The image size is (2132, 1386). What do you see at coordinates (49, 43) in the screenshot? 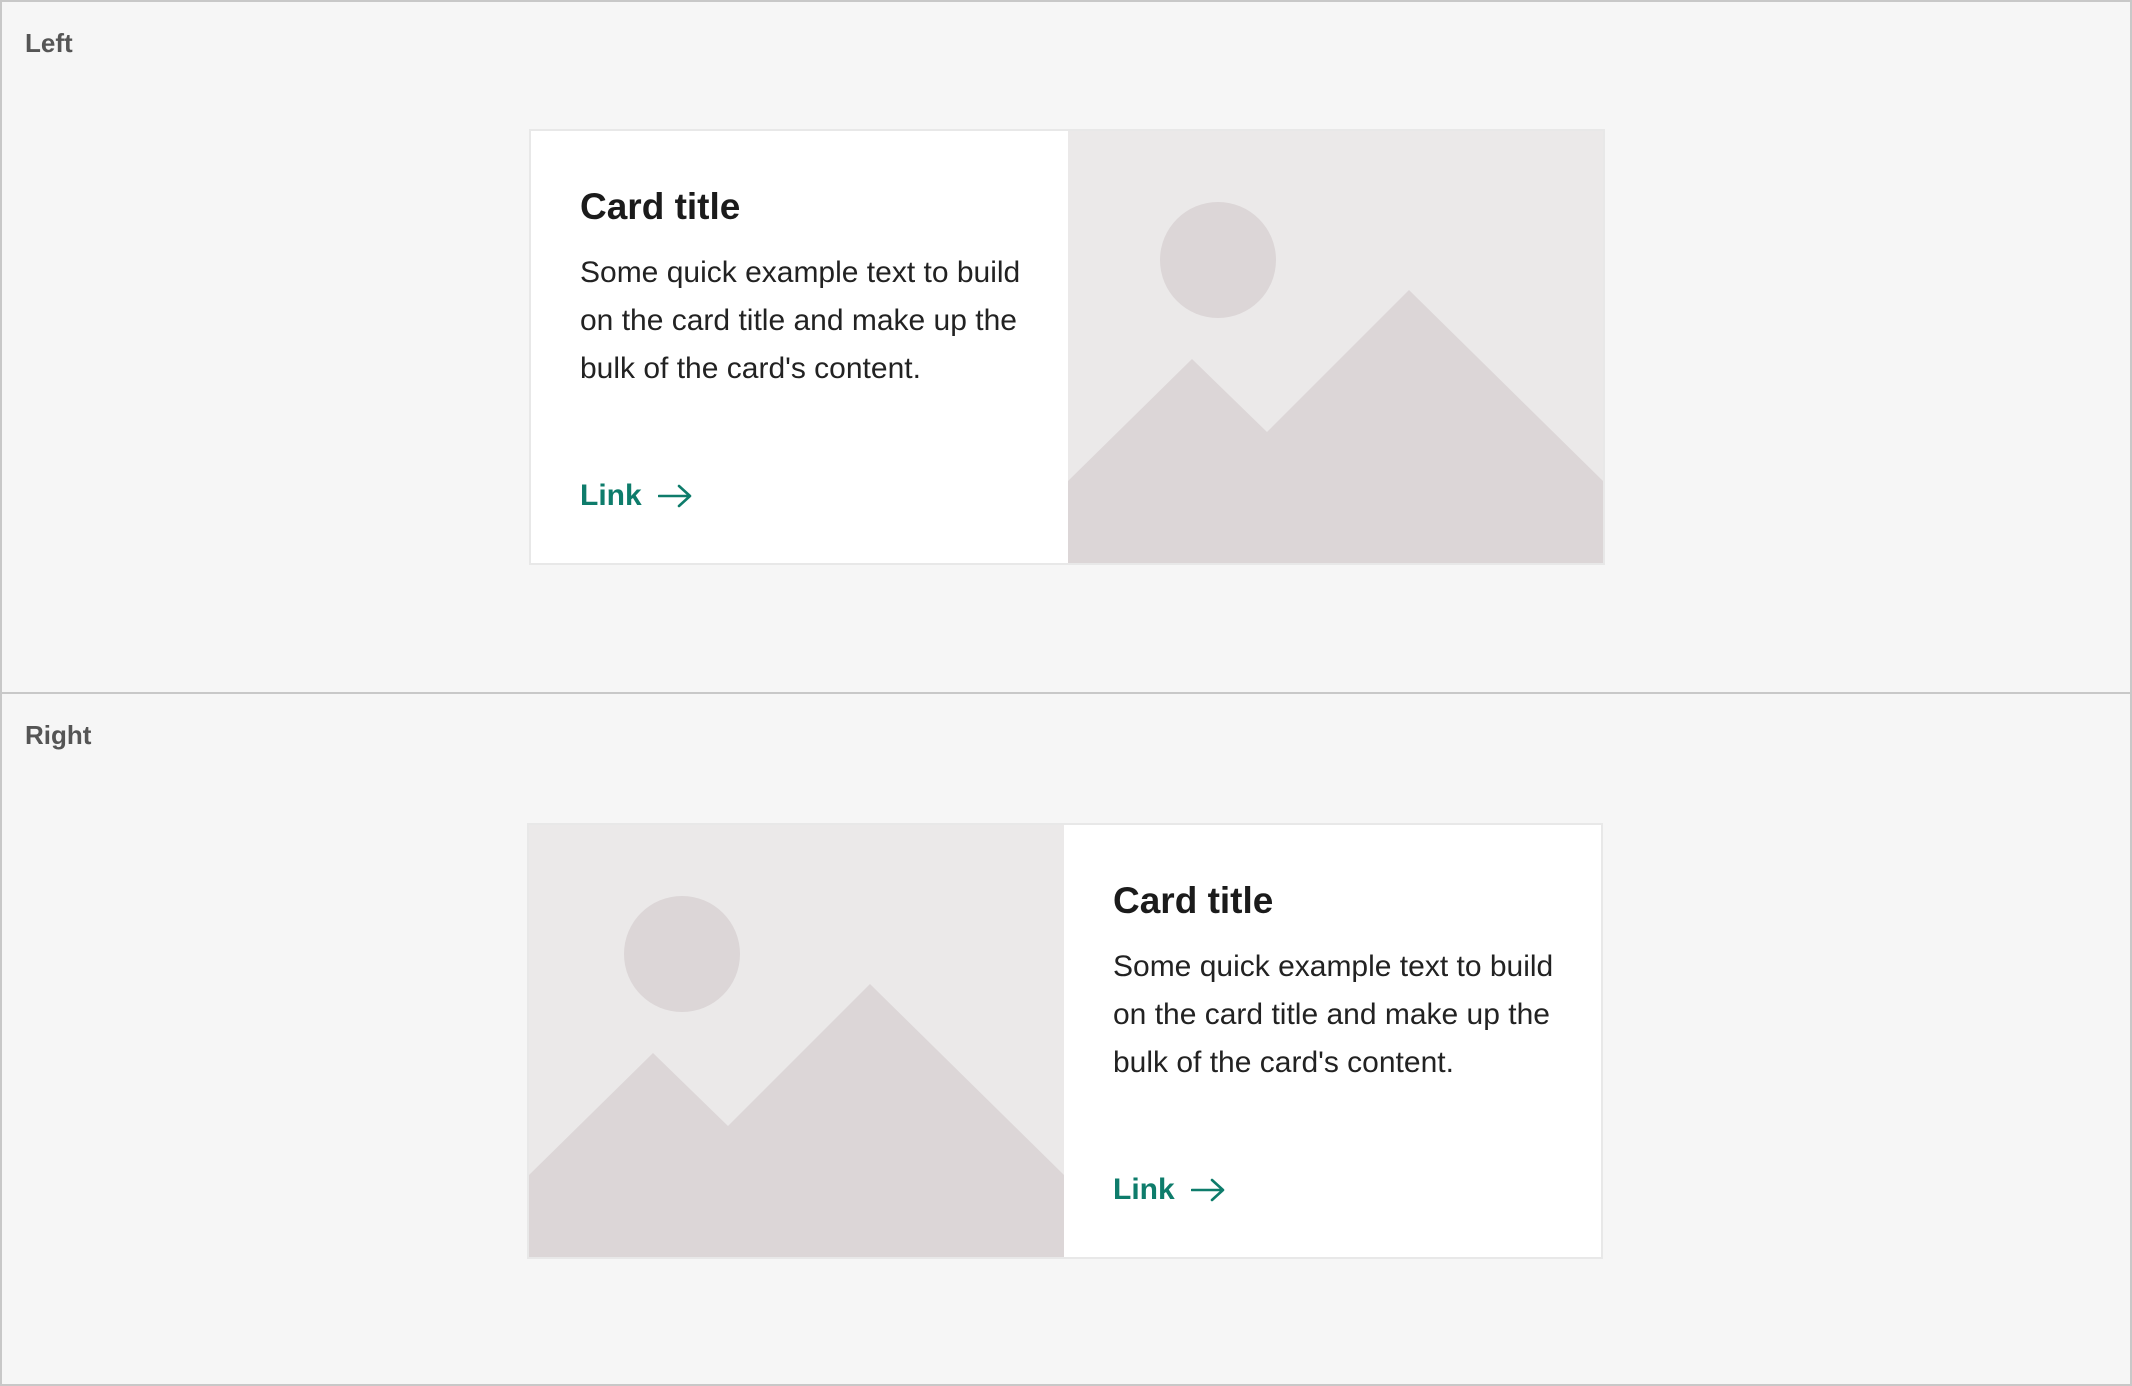
I see `section-label: Left` at bounding box center [49, 43].